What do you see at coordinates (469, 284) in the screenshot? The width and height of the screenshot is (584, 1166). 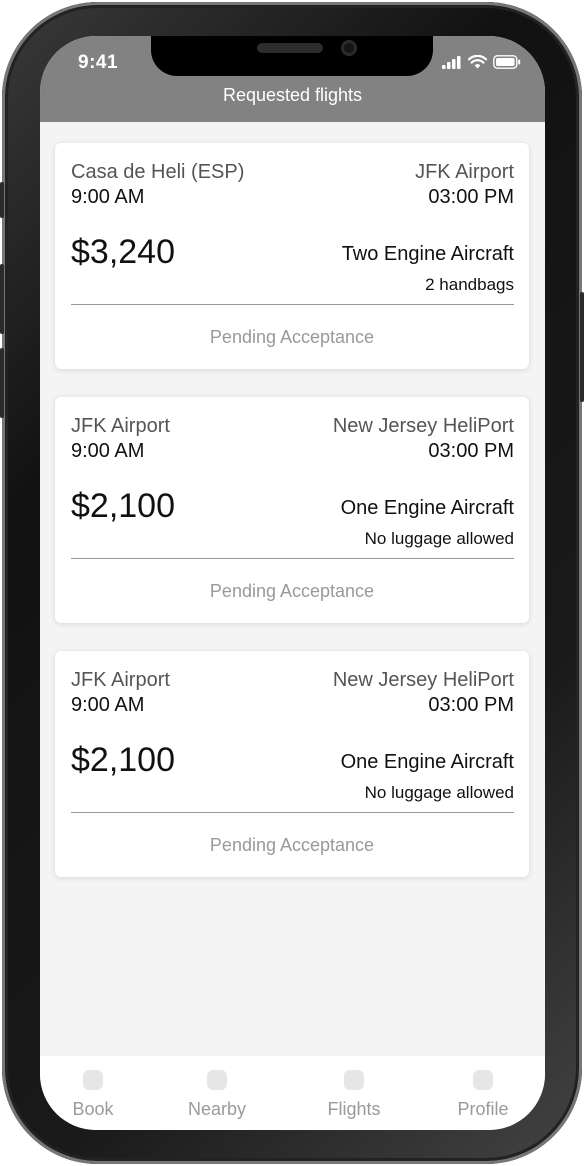 I see `luggage-info: 2 handbags` at bounding box center [469, 284].